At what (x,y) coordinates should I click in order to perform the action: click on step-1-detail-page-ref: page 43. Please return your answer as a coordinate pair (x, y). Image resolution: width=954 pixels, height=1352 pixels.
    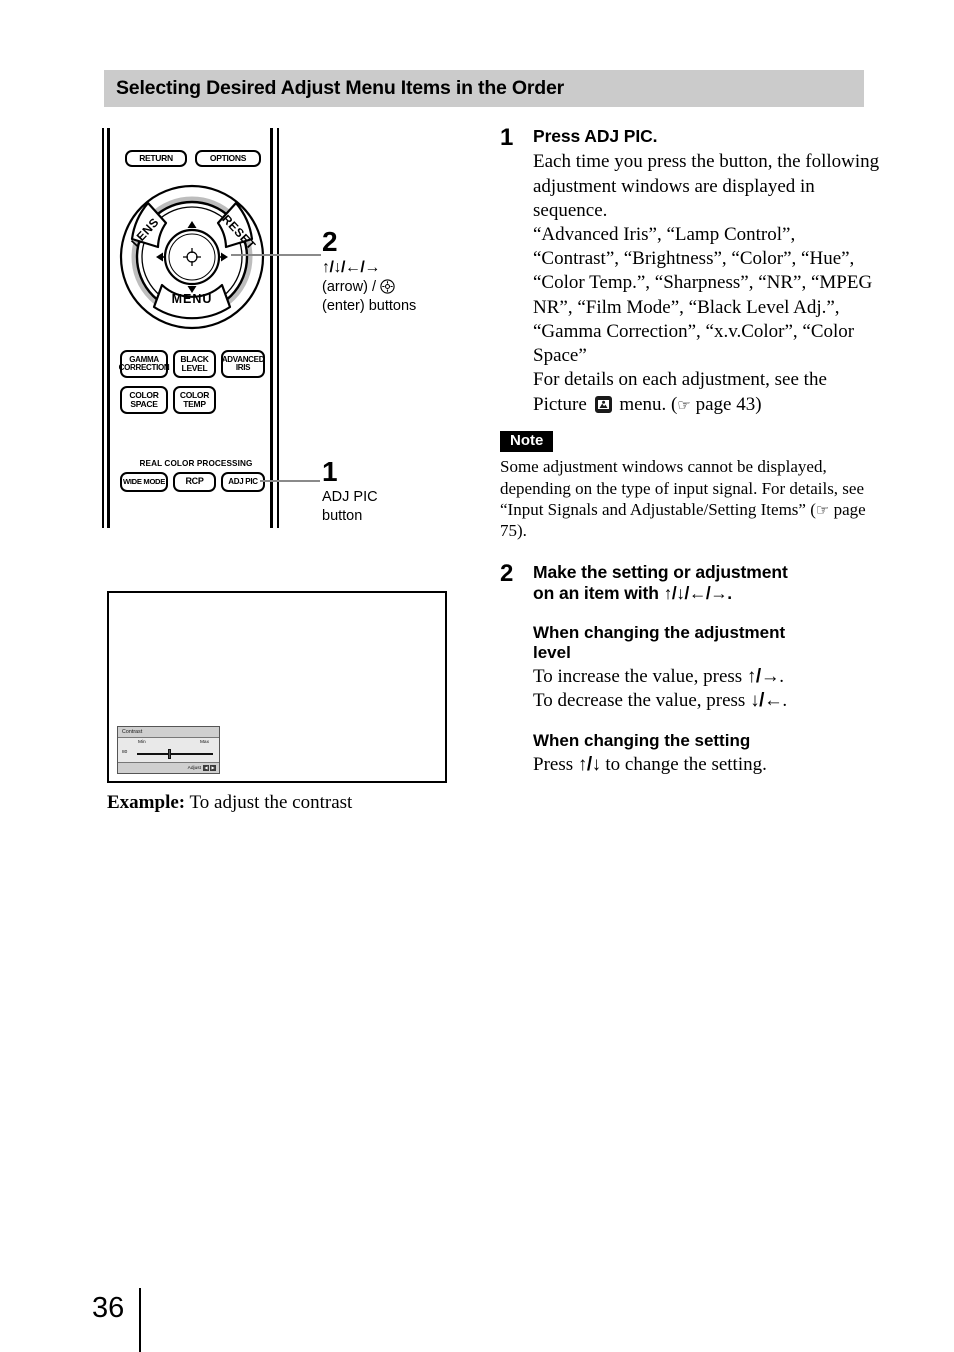
    Looking at the image, I should click on (726, 404).